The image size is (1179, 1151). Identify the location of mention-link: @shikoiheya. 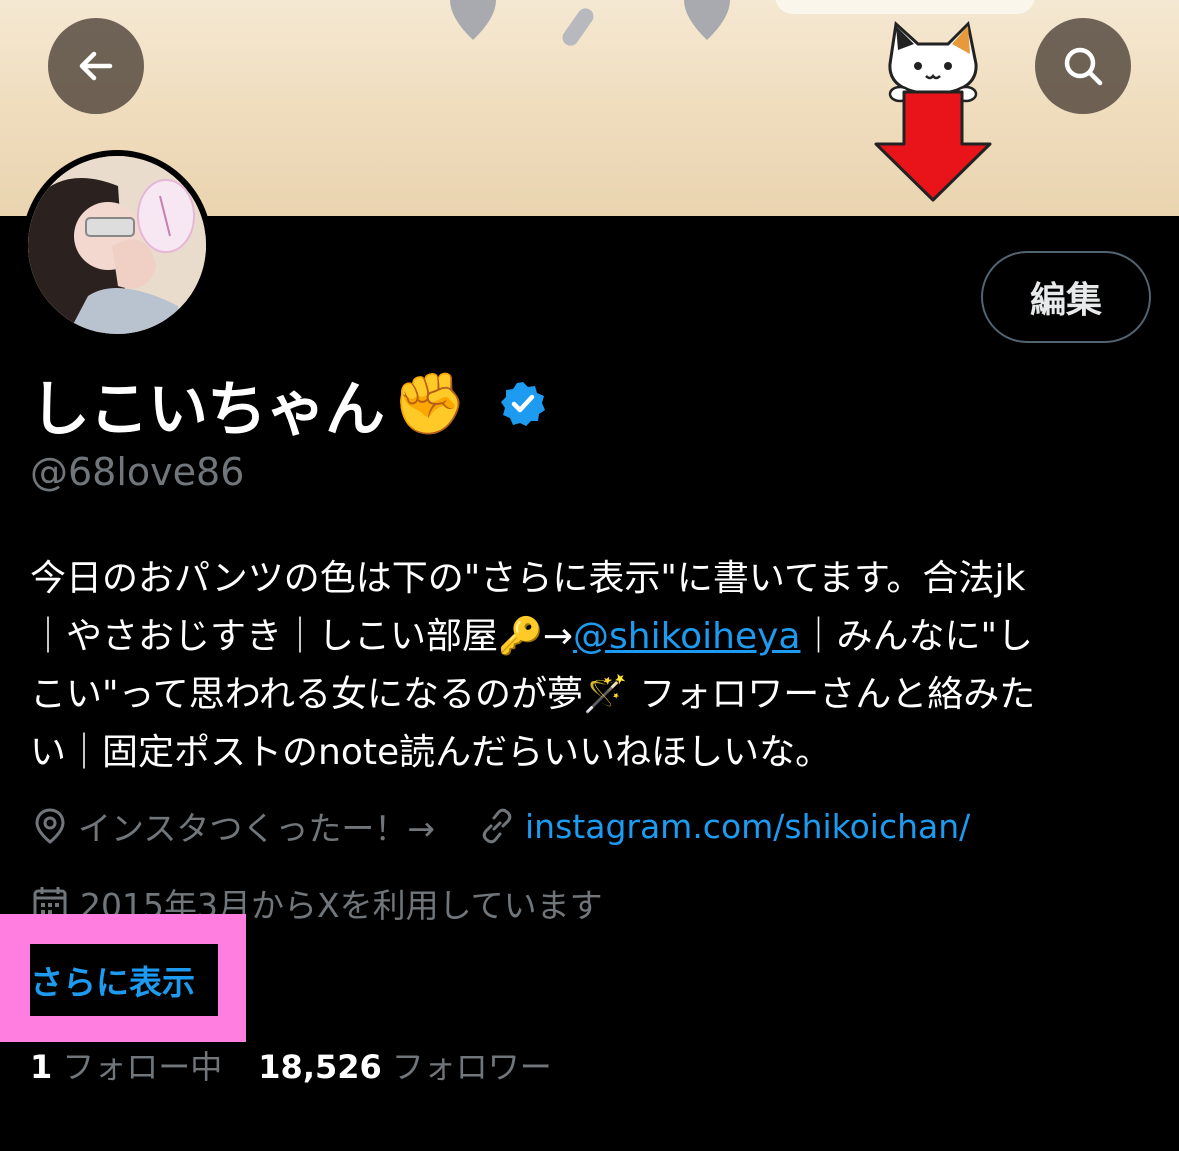
(687, 636).